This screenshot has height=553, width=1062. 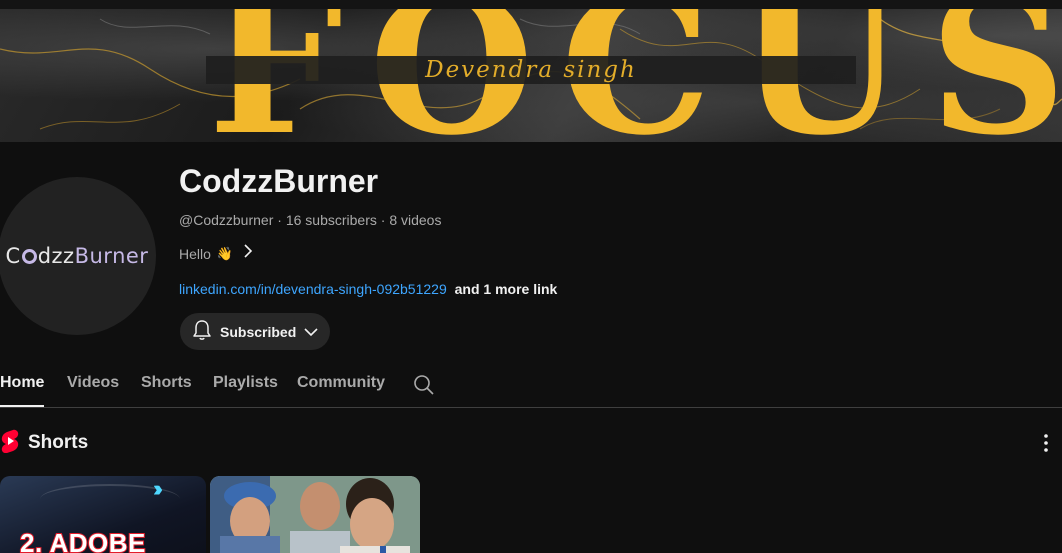 What do you see at coordinates (110, 499) in the screenshot?
I see `thumb-decoration` at bounding box center [110, 499].